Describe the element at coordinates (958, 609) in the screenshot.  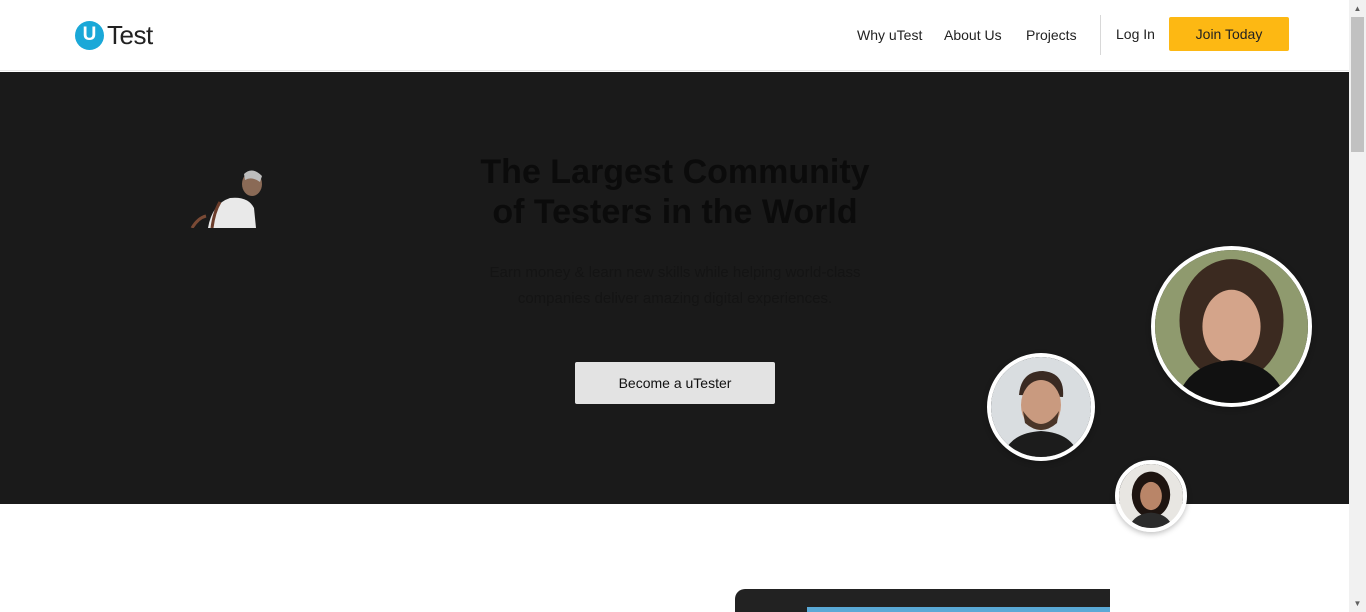
I see `device-screen` at that location.